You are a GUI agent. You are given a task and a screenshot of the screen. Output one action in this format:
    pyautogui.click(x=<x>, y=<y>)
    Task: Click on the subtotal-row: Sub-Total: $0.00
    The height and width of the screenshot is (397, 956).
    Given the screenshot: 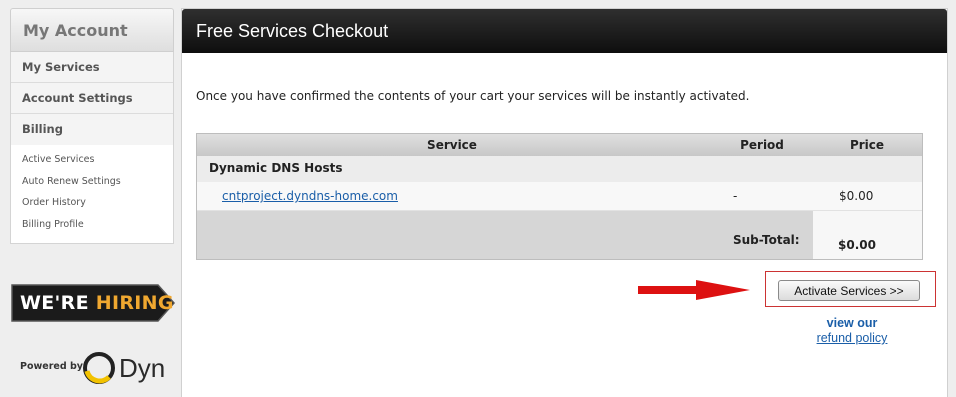 What is the action you would take?
    pyautogui.click(x=559, y=235)
    